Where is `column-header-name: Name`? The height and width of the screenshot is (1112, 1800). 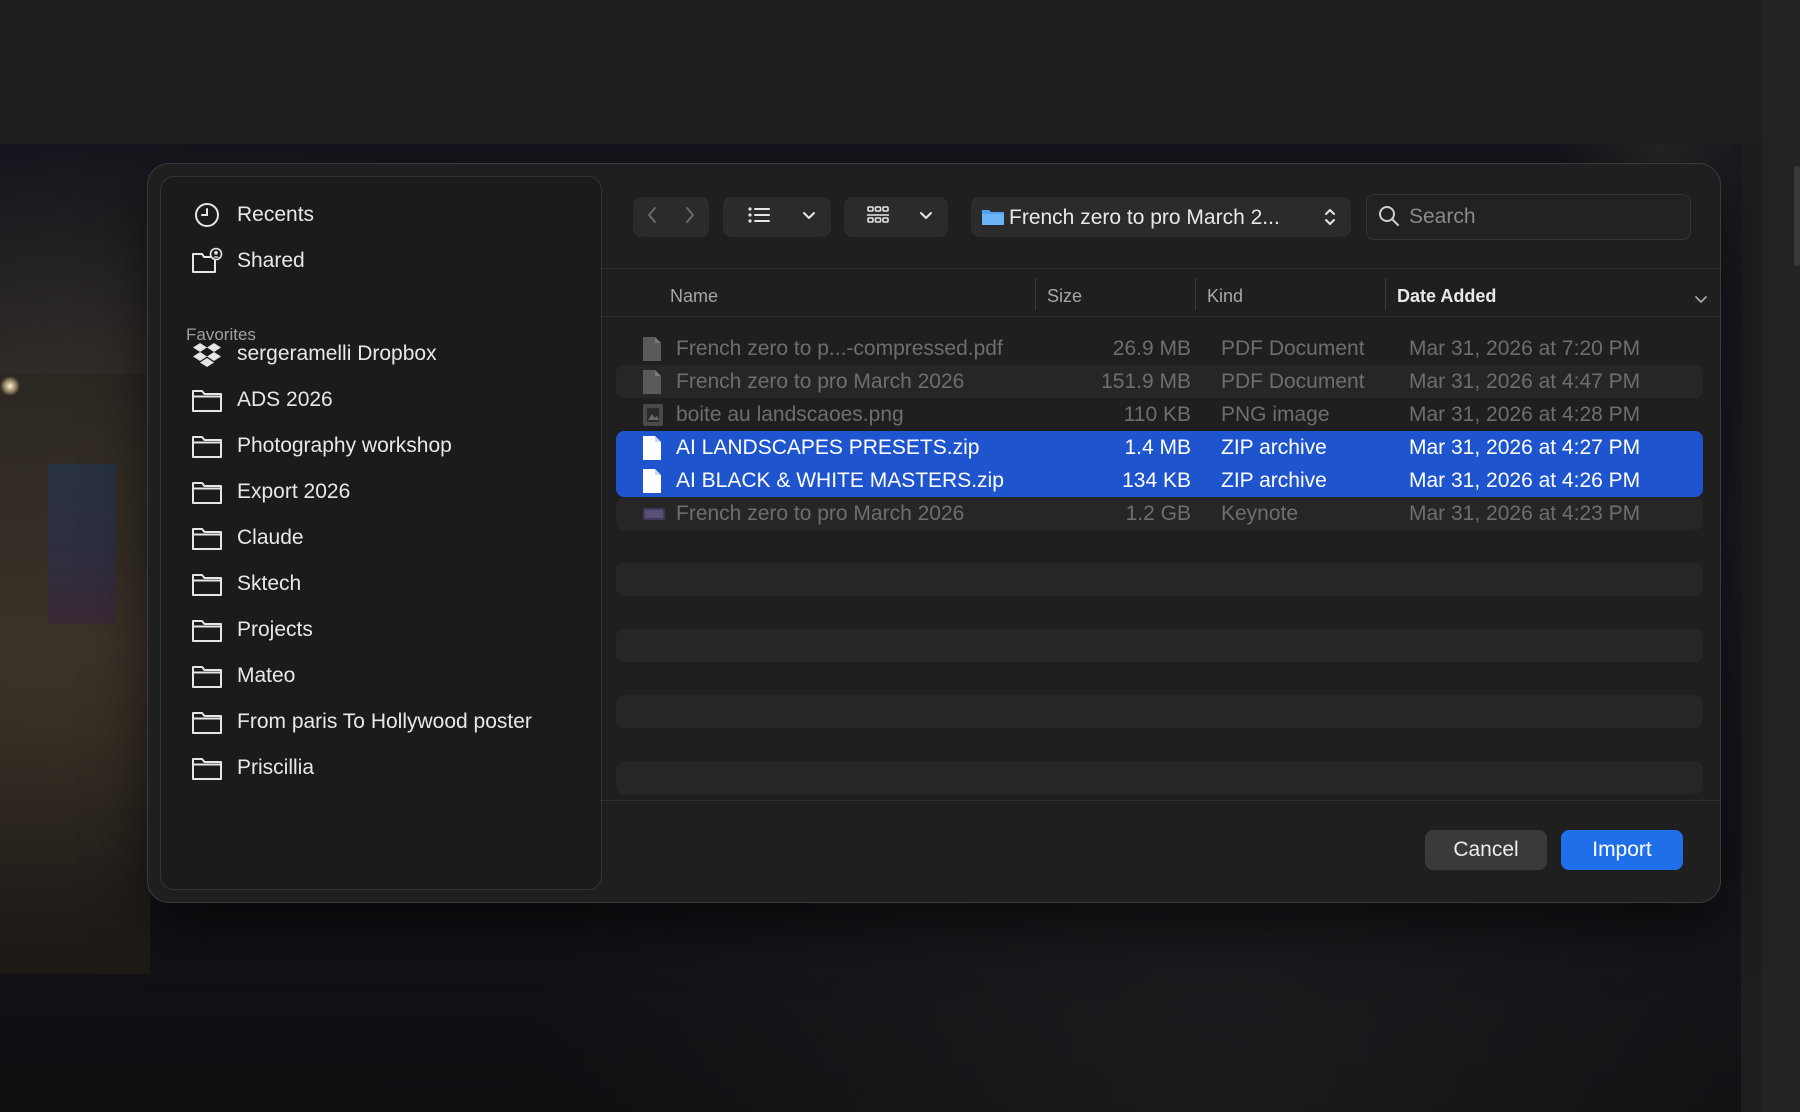
column-header-name: Name is located at coordinates (694, 296).